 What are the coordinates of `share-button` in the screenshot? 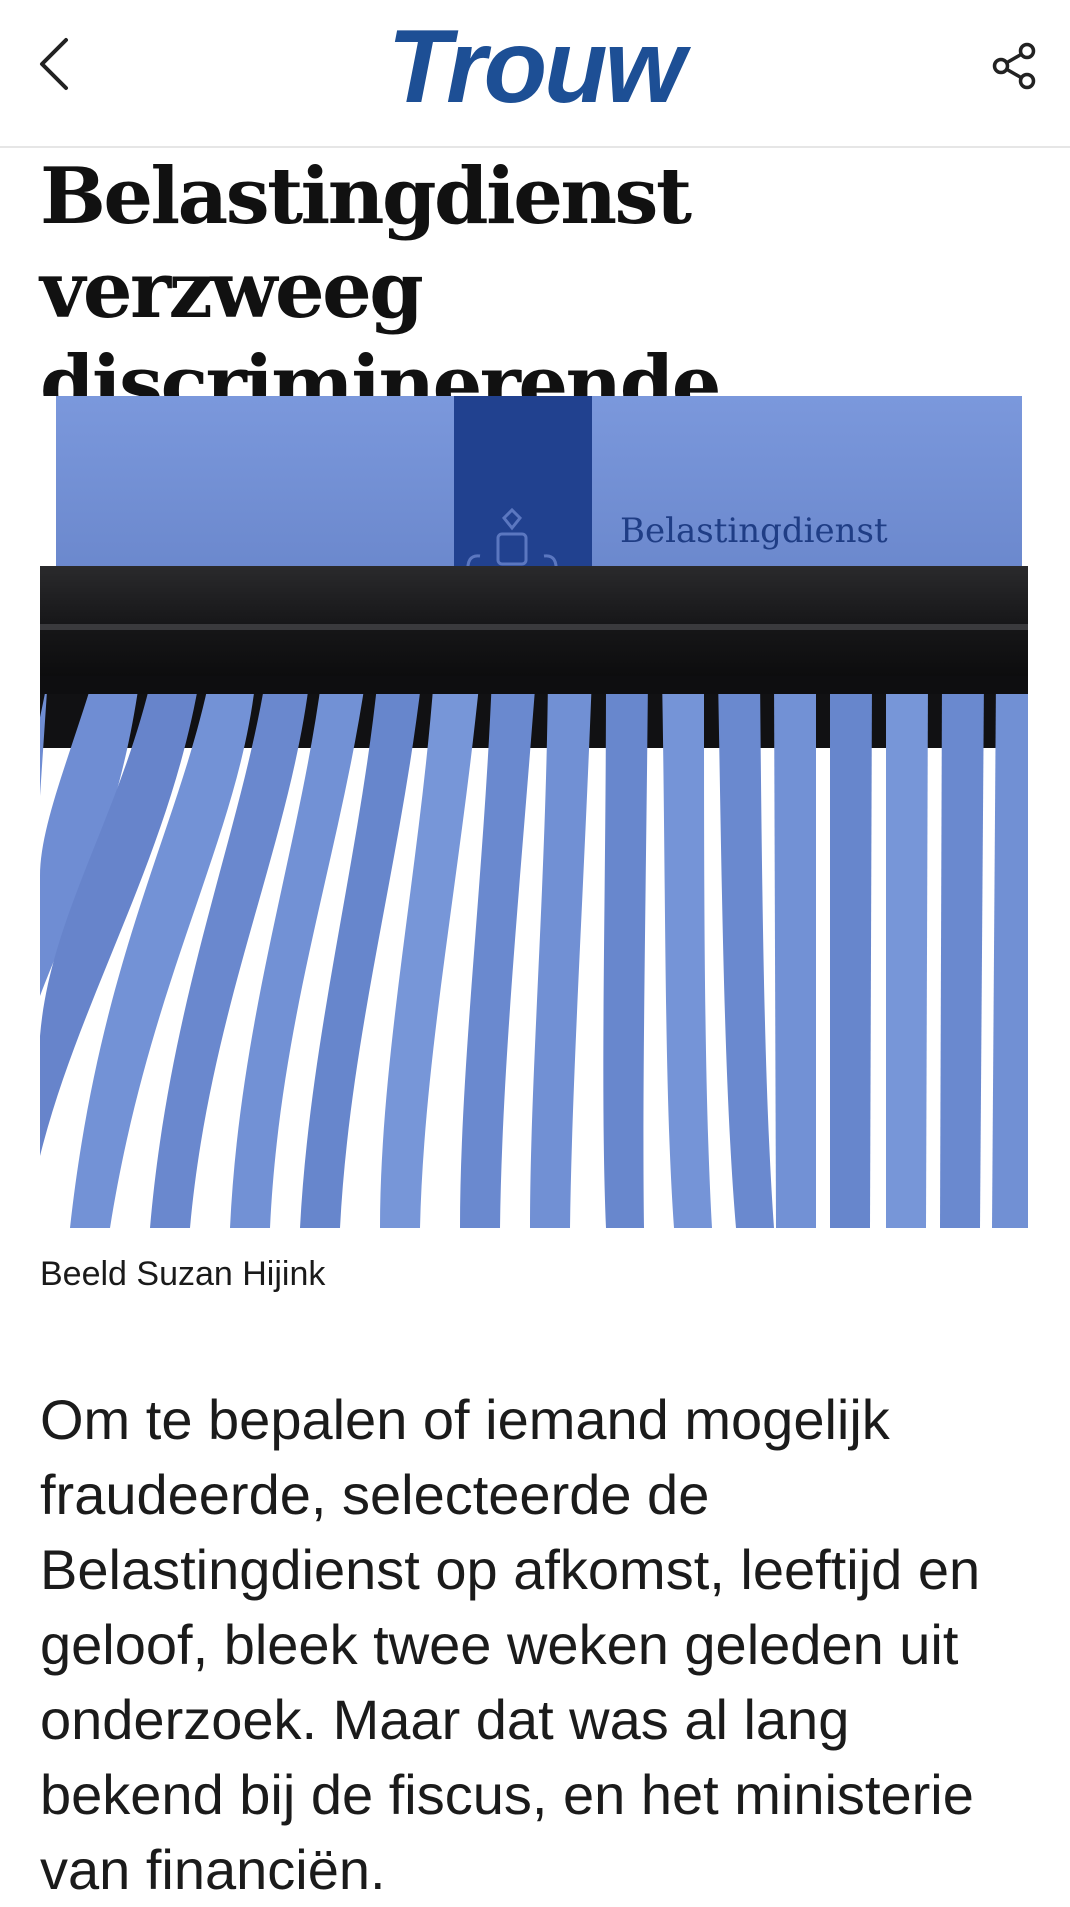 It's located at (1014, 66).